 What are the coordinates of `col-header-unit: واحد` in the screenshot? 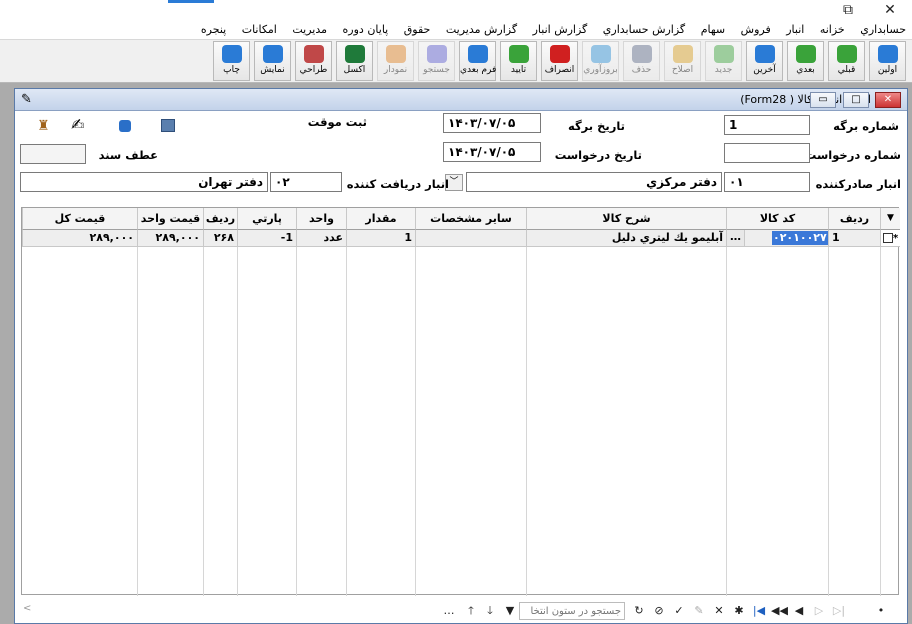 It's located at (321, 219).